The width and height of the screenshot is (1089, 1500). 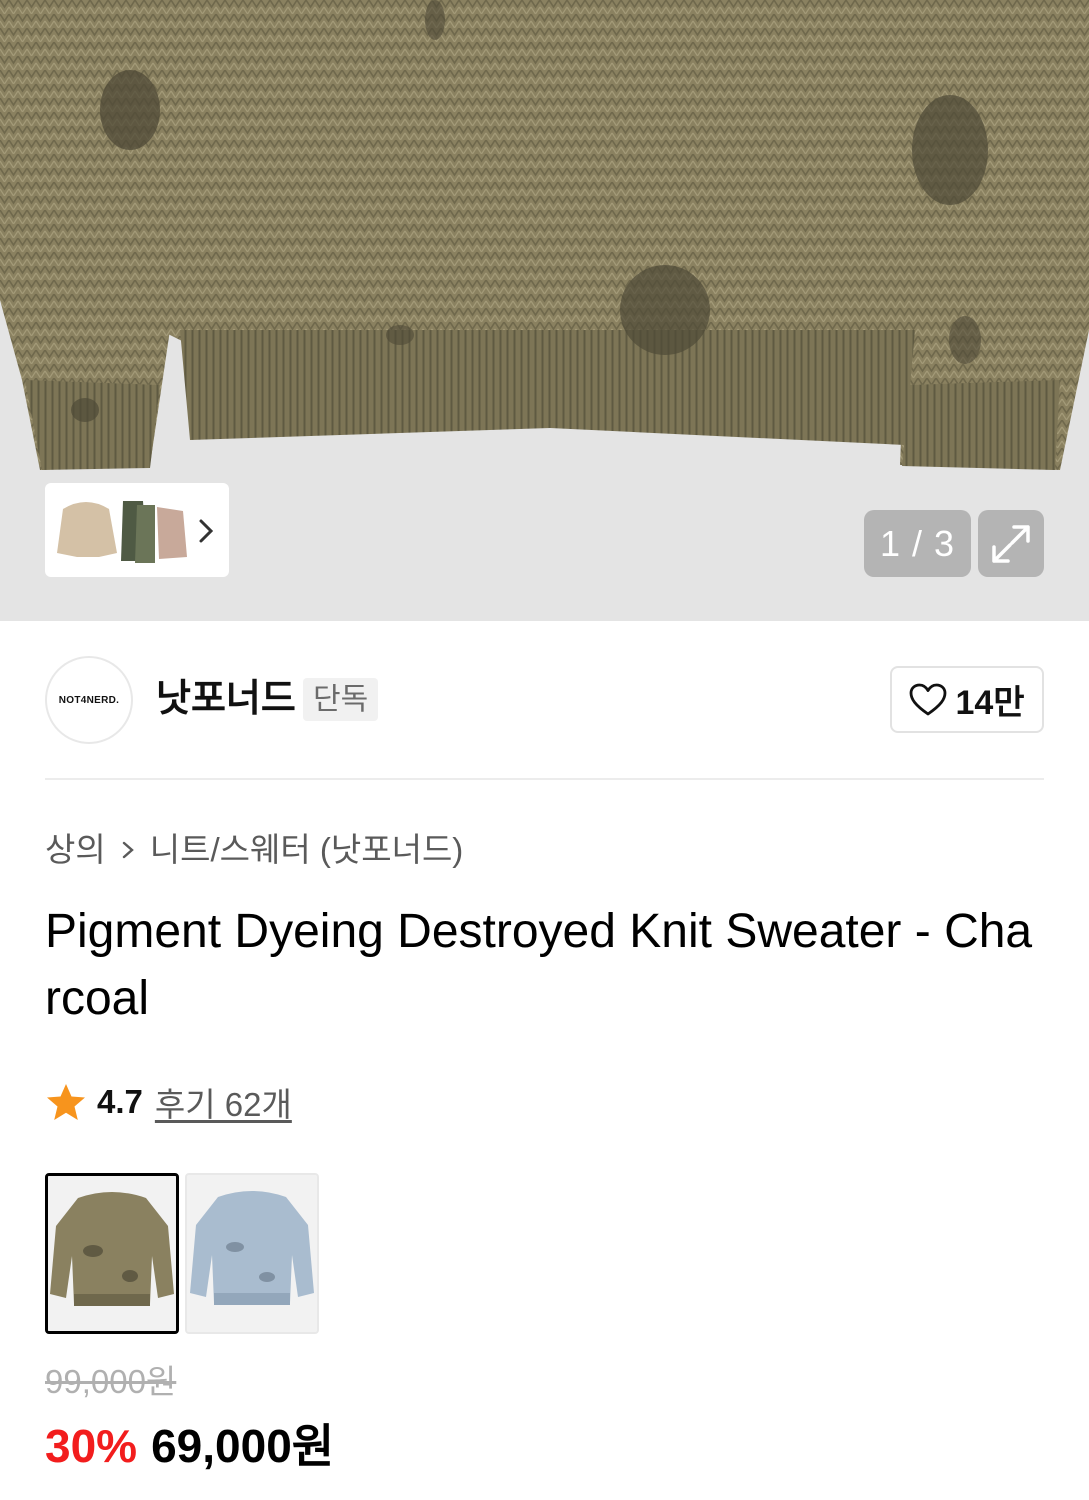 I want to click on sale-price: 69,000원, so click(x=243, y=1446).